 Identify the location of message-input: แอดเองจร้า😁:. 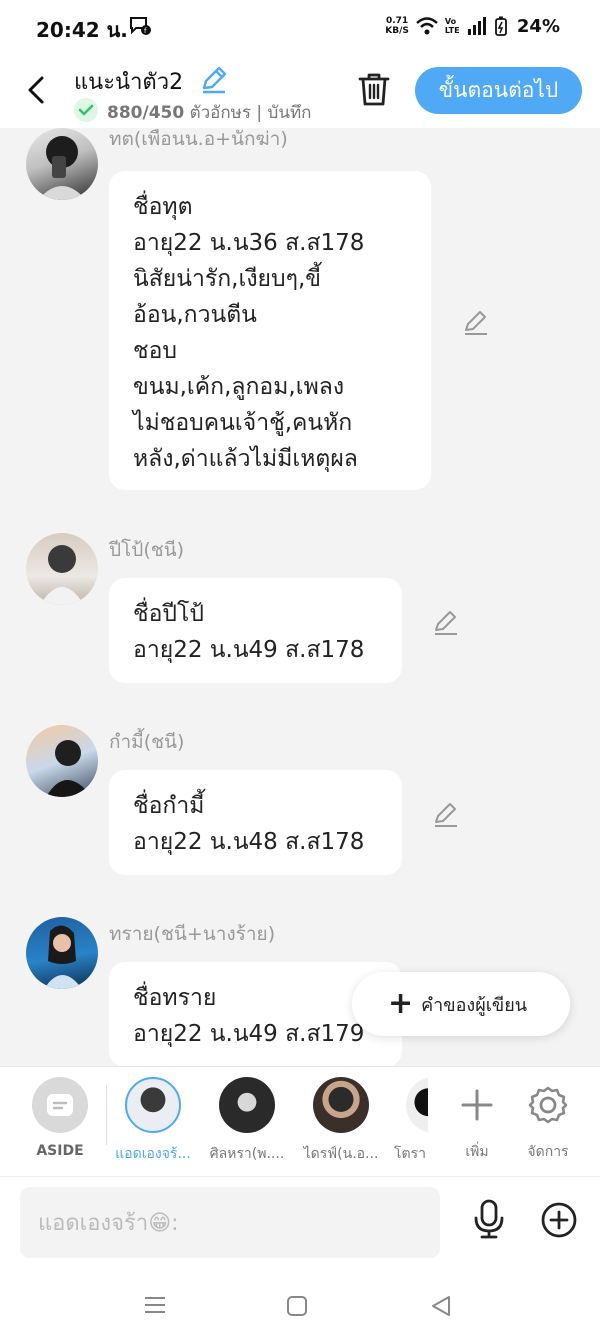
(230, 1222).